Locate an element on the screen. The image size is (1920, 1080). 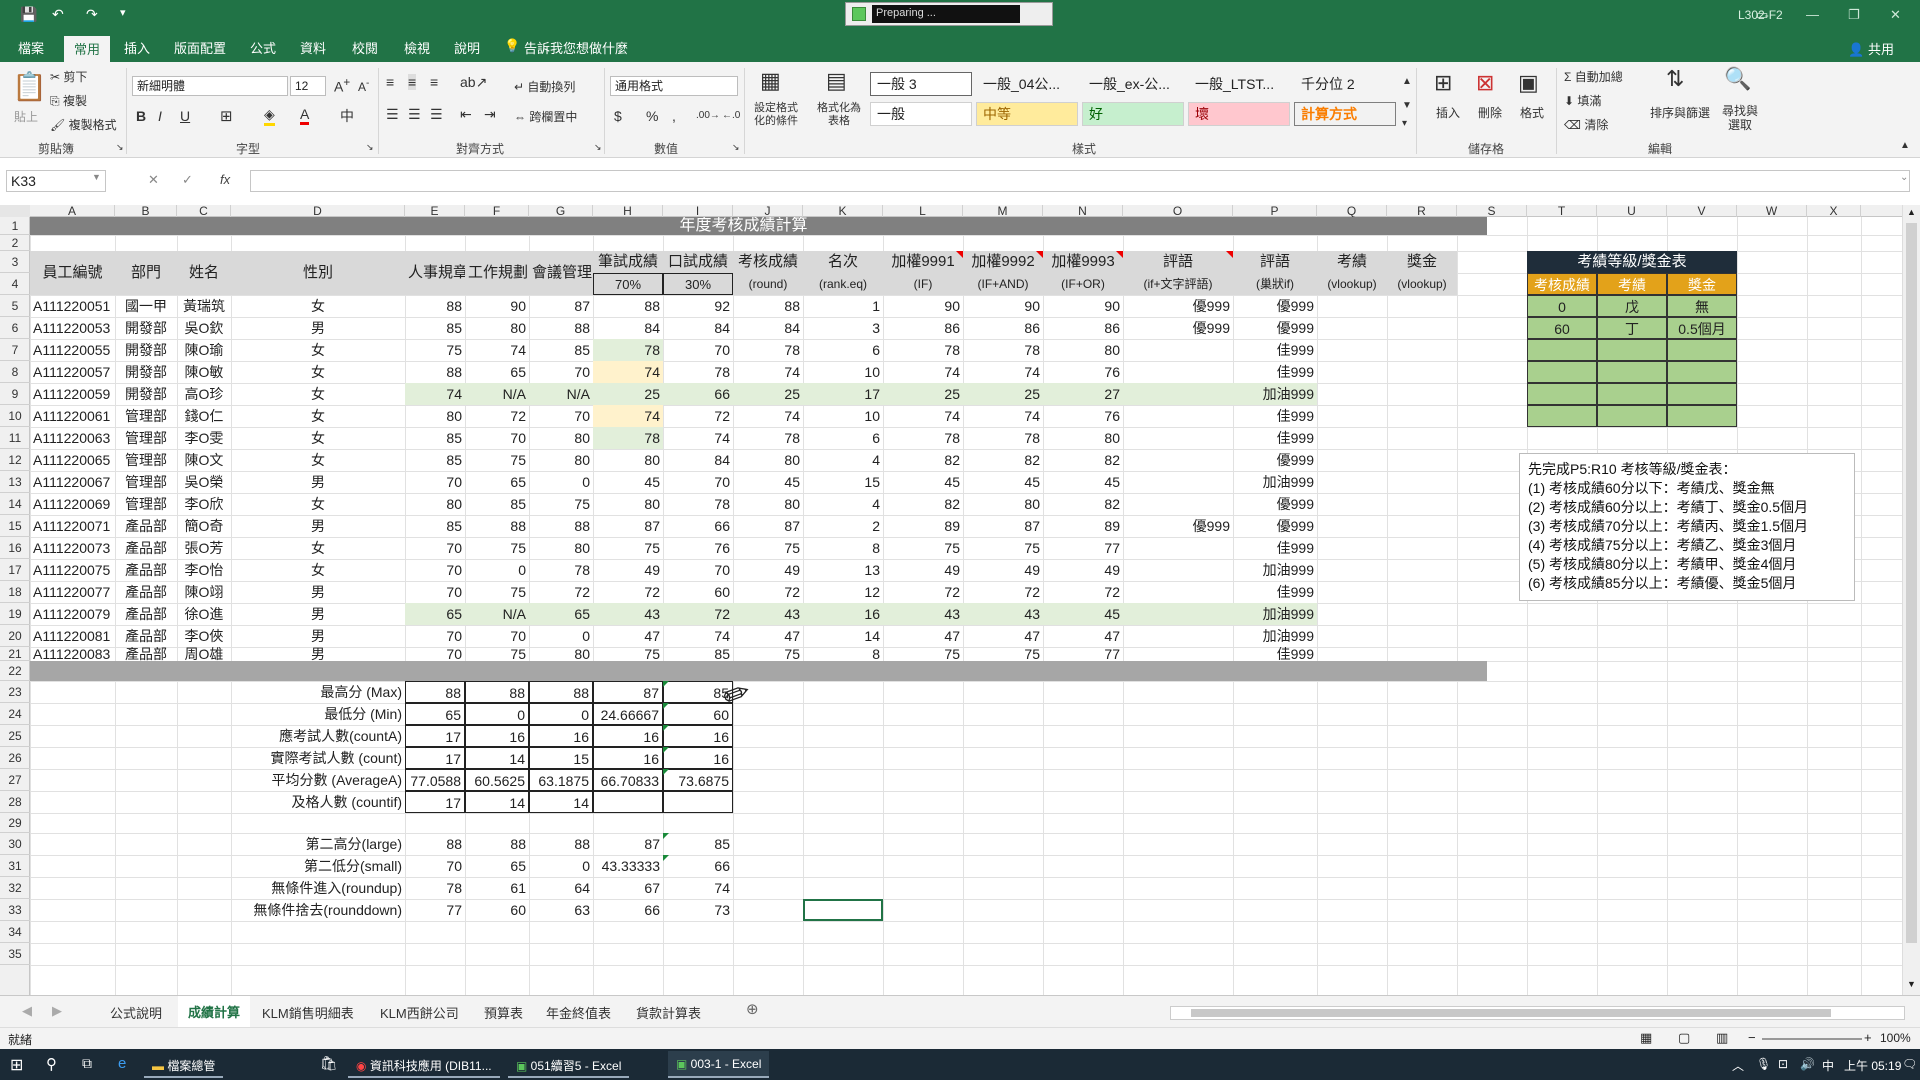
zoom-out-icon: − is located at coordinates (1752, 1037).